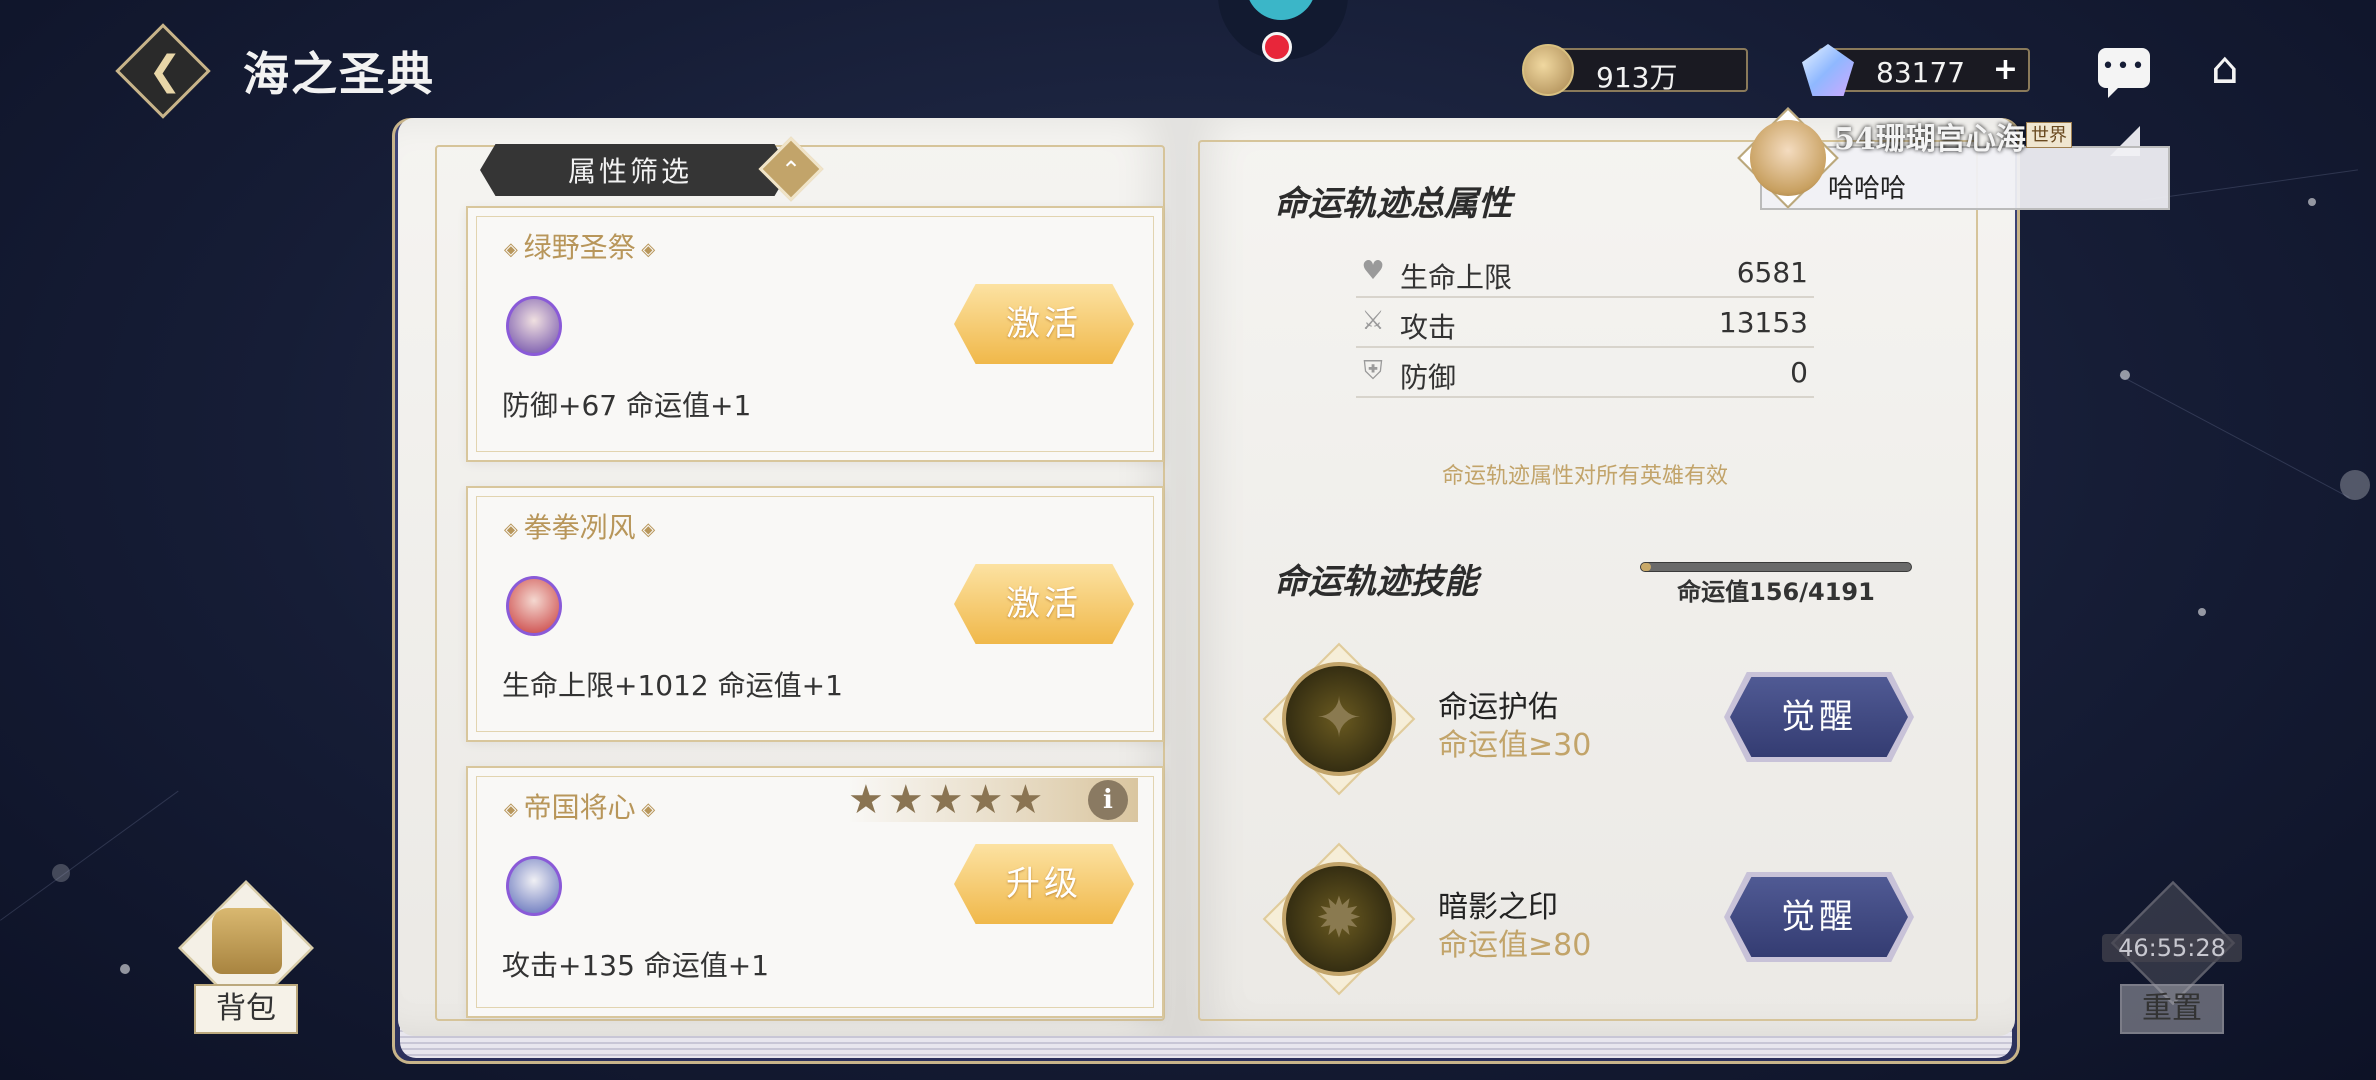  I want to click on stat-row-attack: ⚔ 攻击 13153, so click(1585, 324).